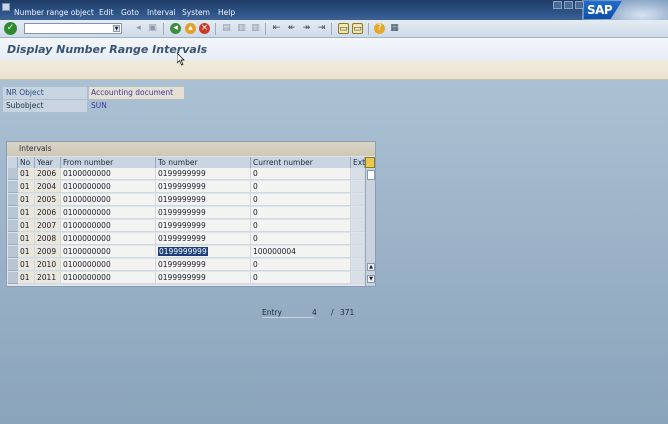 The image size is (668, 424). What do you see at coordinates (226, 12) in the screenshot?
I see `menu-help: Help` at bounding box center [226, 12].